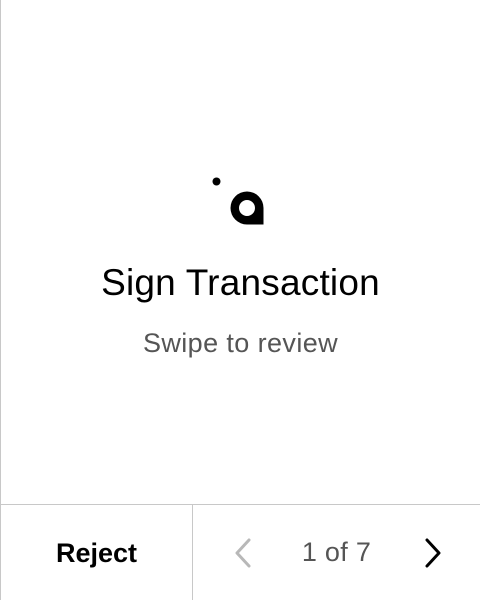 The image size is (480, 600). Describe the element at coordinates (431, 553) in the screenshot. I see `chevron-right-icon` at that location.